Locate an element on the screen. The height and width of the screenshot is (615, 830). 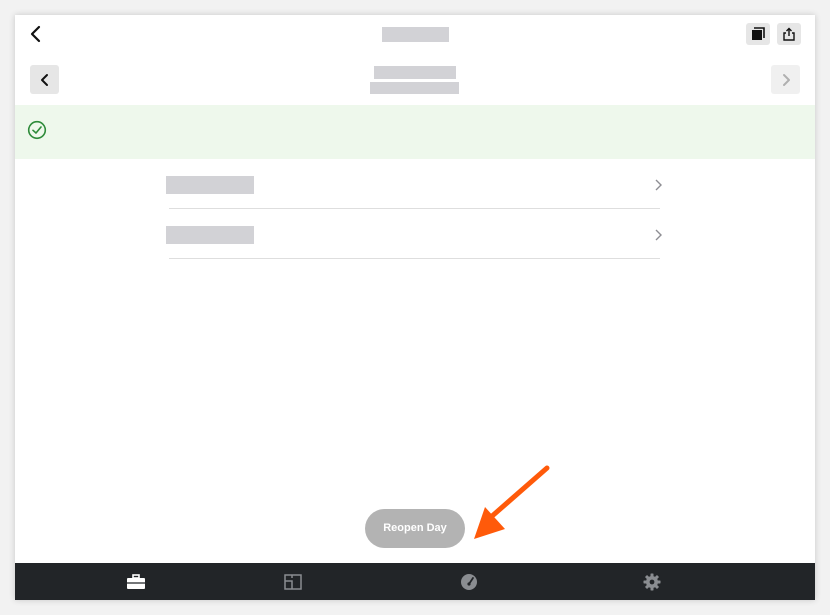
copy-button is located at coordinates (758, 34).